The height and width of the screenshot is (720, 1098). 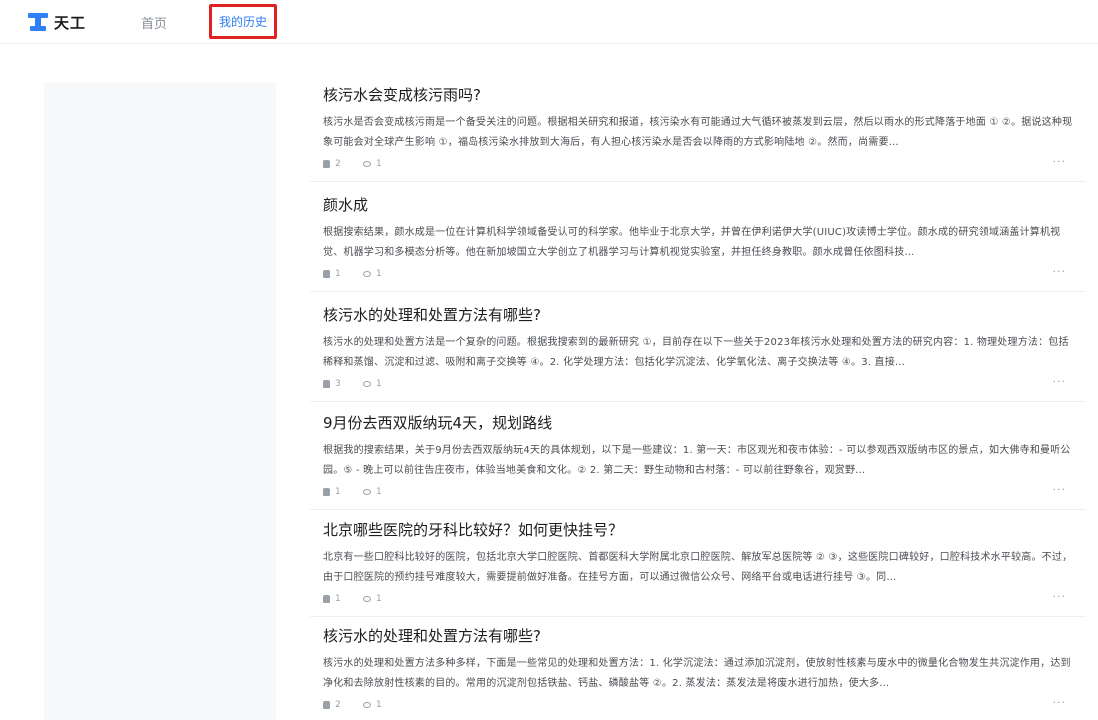 I want to click on history-item-title: 9月份去西双版纳玩4天，规划路线, so click(x=698, y=423).